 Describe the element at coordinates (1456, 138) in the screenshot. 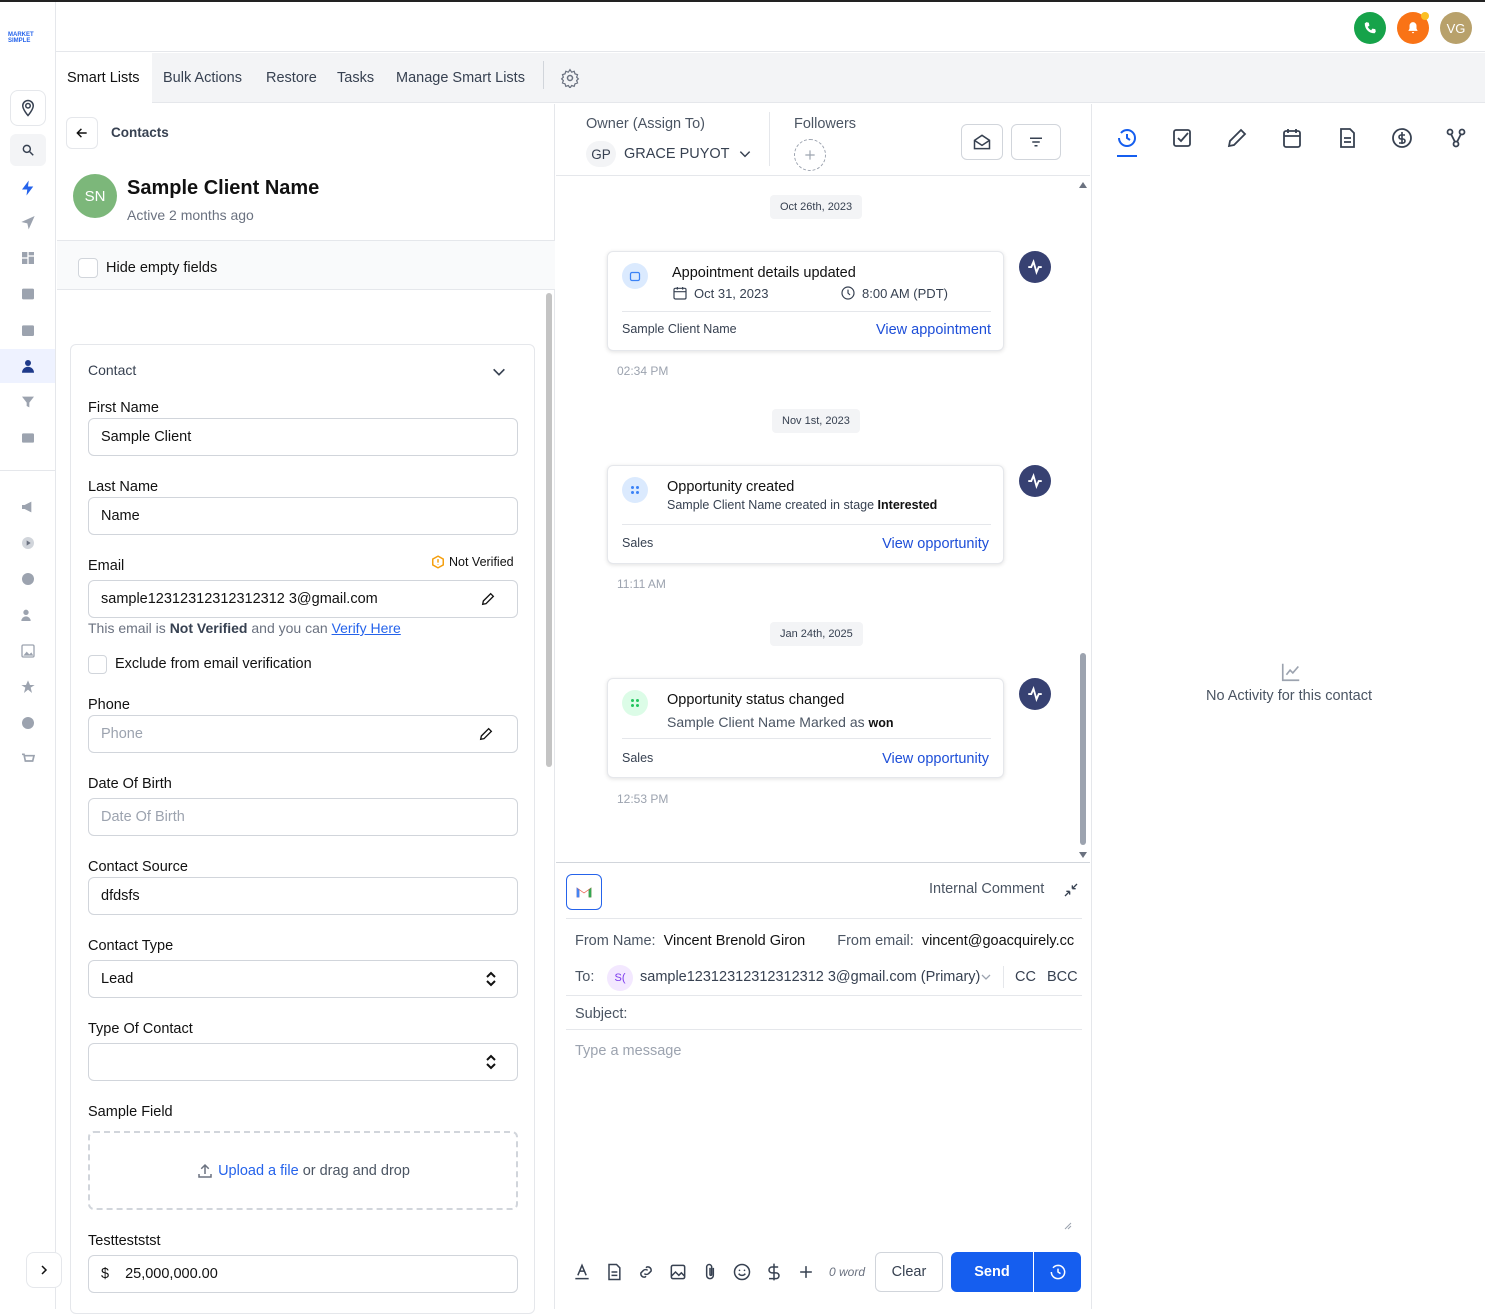

I see `workflow-icon` at that location.